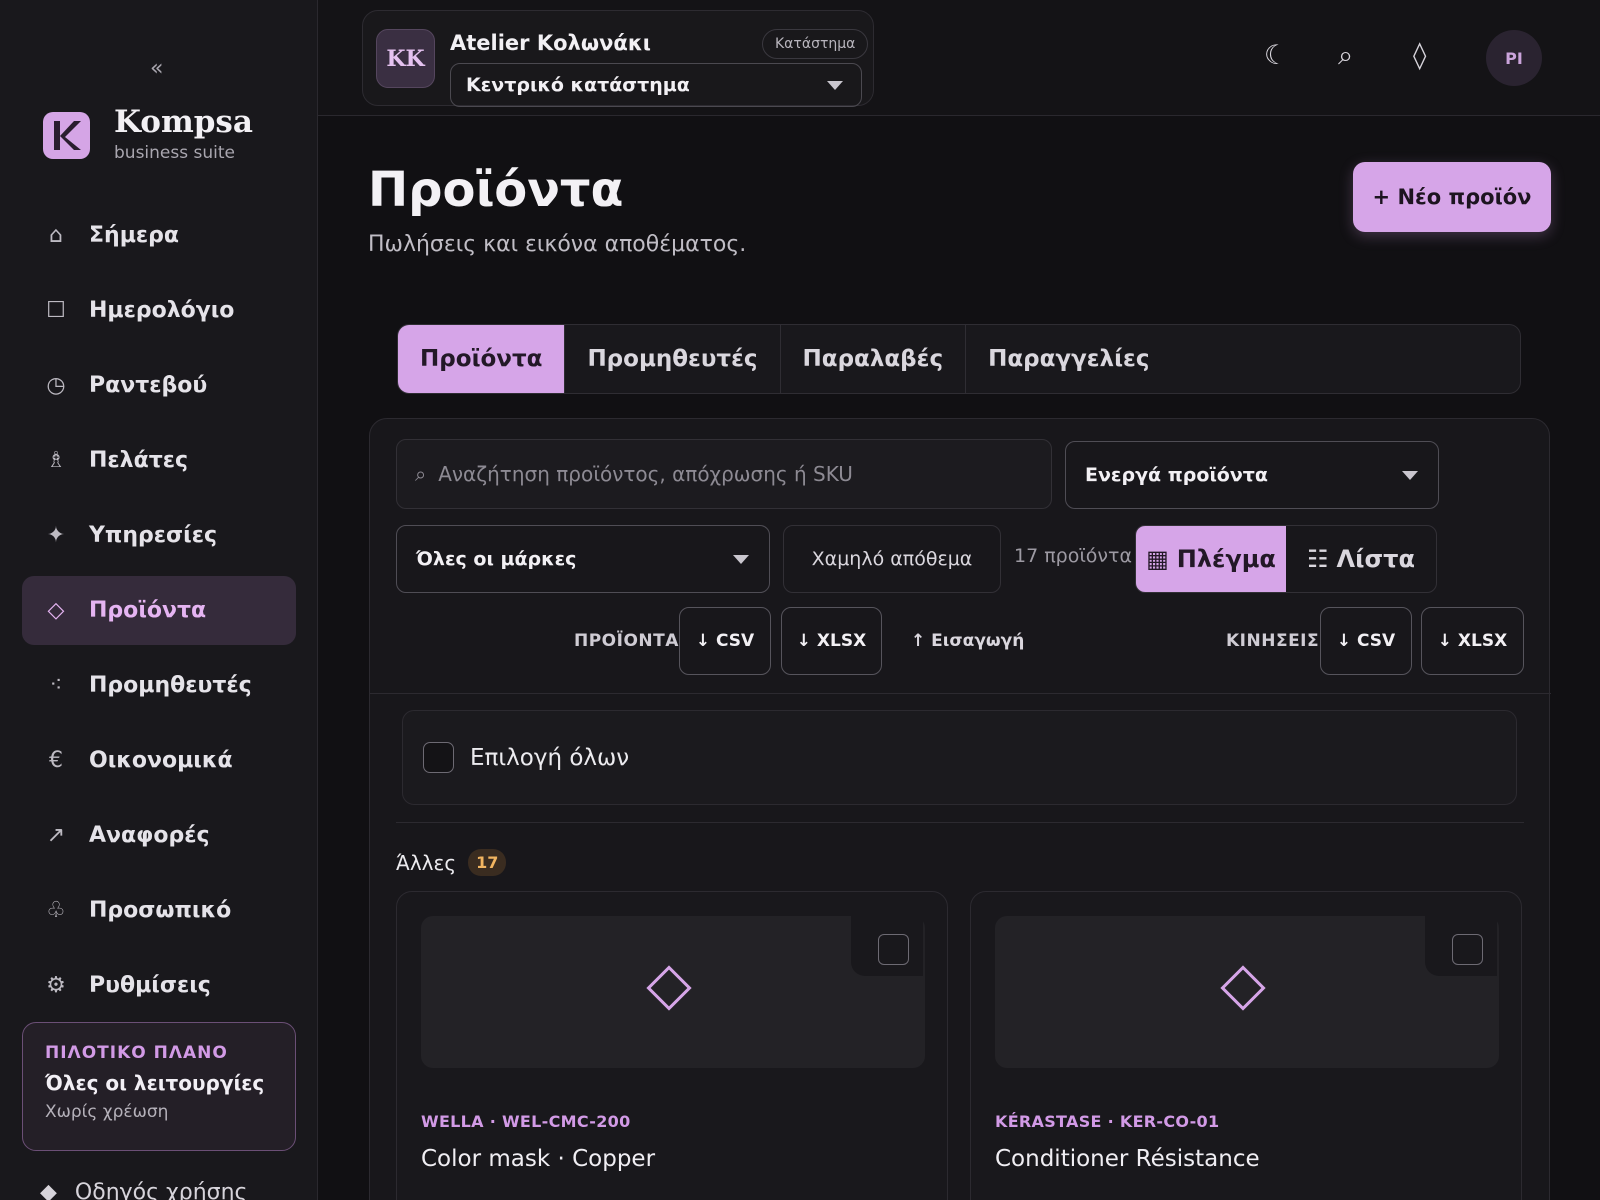  Describe the element at coordinates (1107, 1121) in the screenshot. I see `product-brand-sku: KÉRASTASE · KER-CO-01` at that location.